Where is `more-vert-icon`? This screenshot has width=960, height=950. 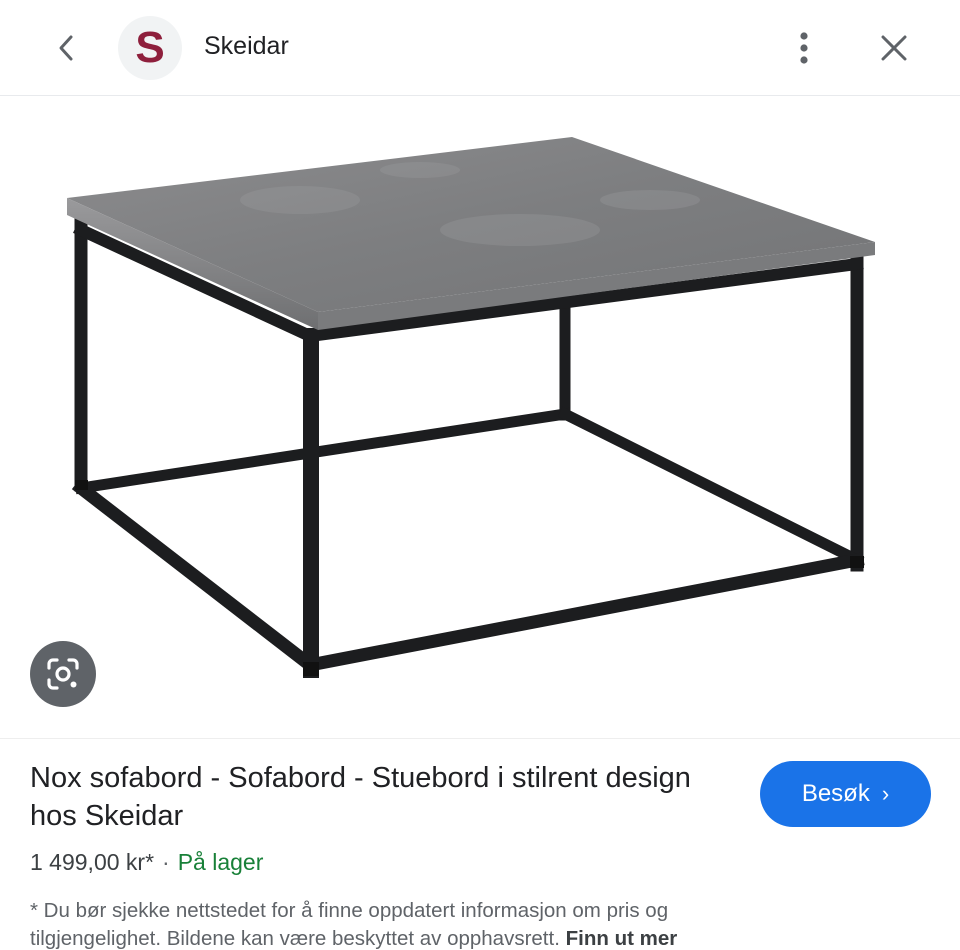
more-vert-icon is located at coordinates (804, 48).